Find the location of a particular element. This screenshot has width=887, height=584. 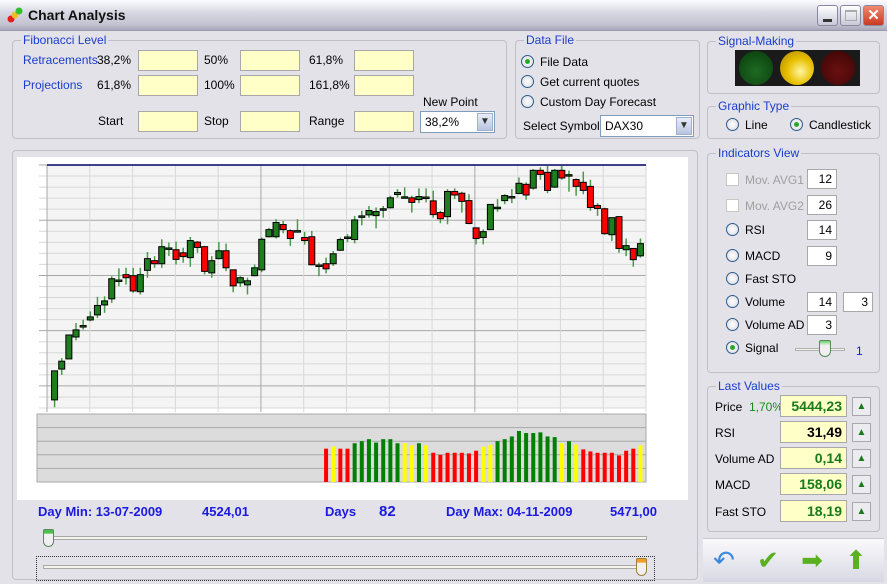

signal-slider-handle is located at coordinates (825, 348).